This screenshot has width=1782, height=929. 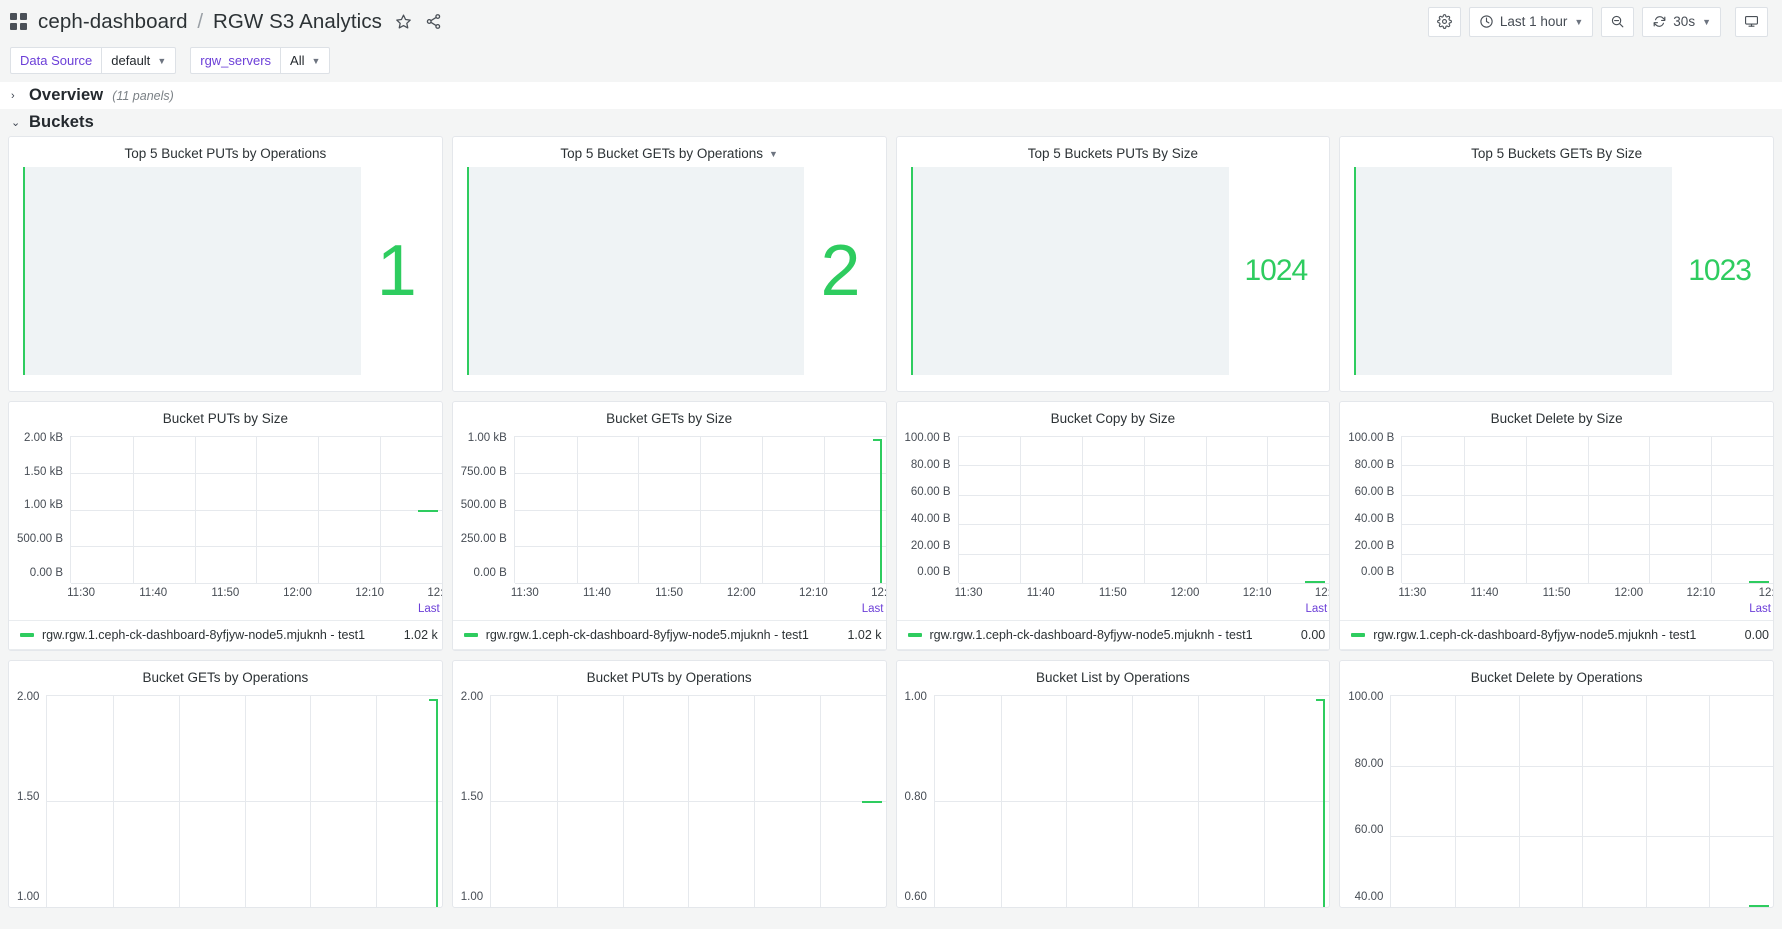 I want to click on row-header-buckets: ⌄ Buckets, so click(x=891, y=122).